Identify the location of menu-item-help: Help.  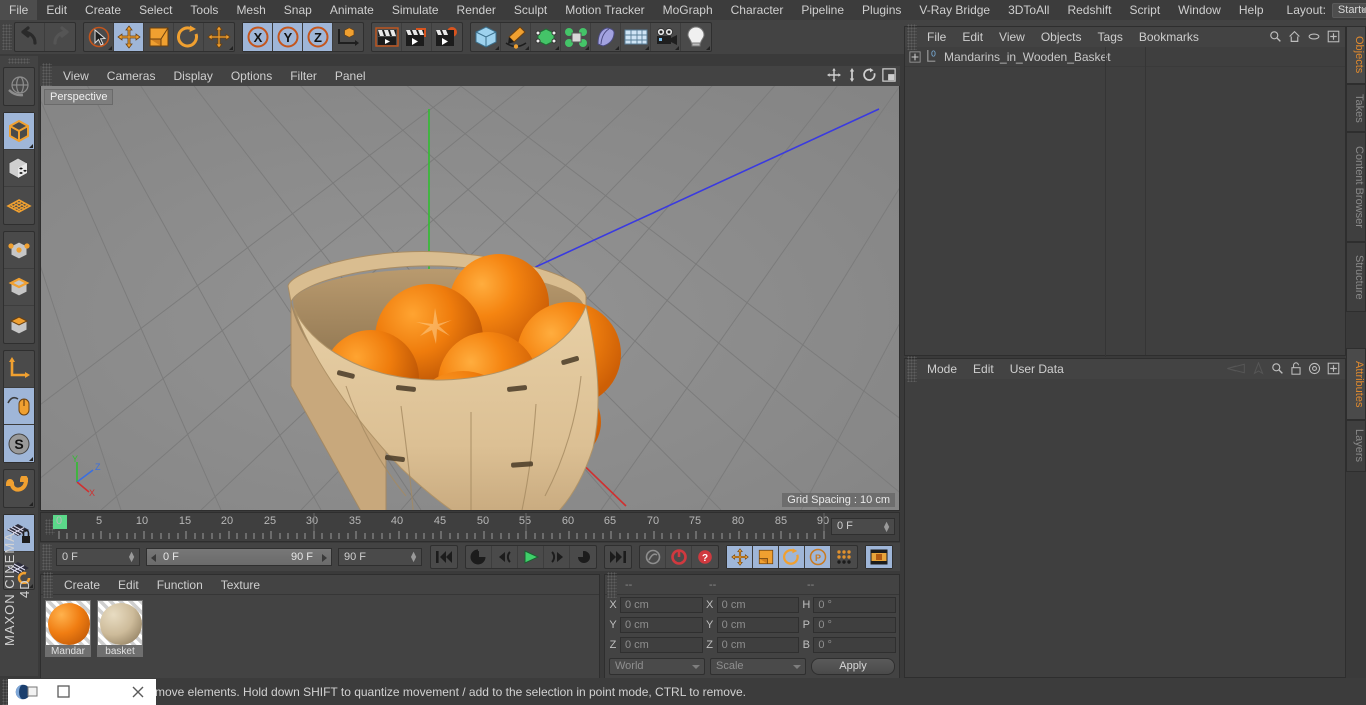
(1251, 10).